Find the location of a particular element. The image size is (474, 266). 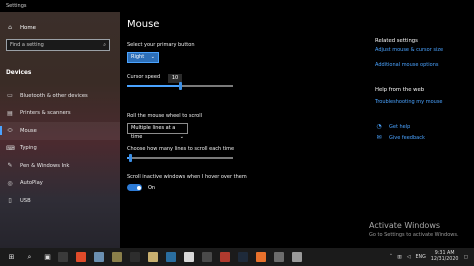

task-view-icon: ▣ is located at coordinates (47, 257).